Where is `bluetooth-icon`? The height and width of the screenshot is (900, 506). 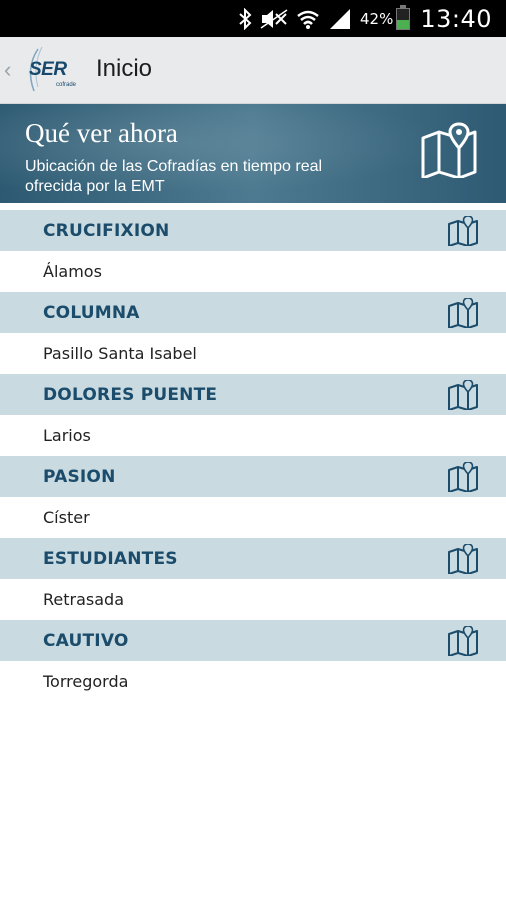
bluetooth-icon is located at coordinates (245, 18).